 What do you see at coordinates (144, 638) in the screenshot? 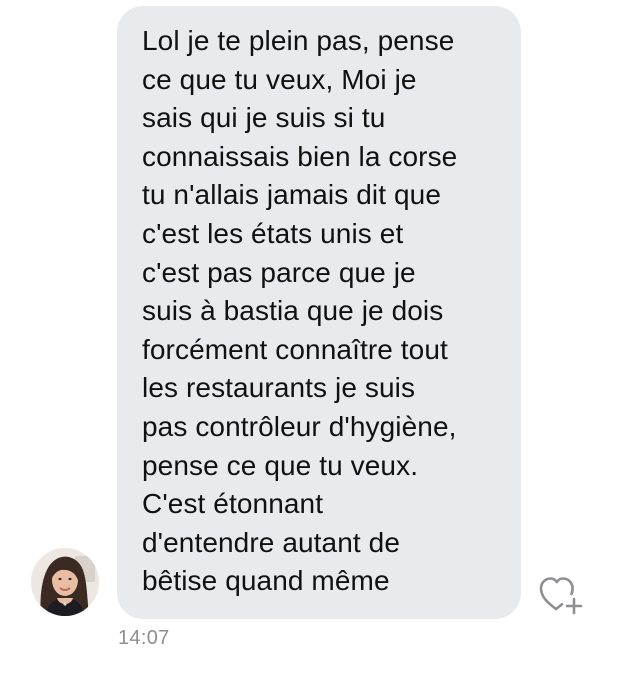
I see `message-timestamp: 14:07` at bounding box center [144, 638].